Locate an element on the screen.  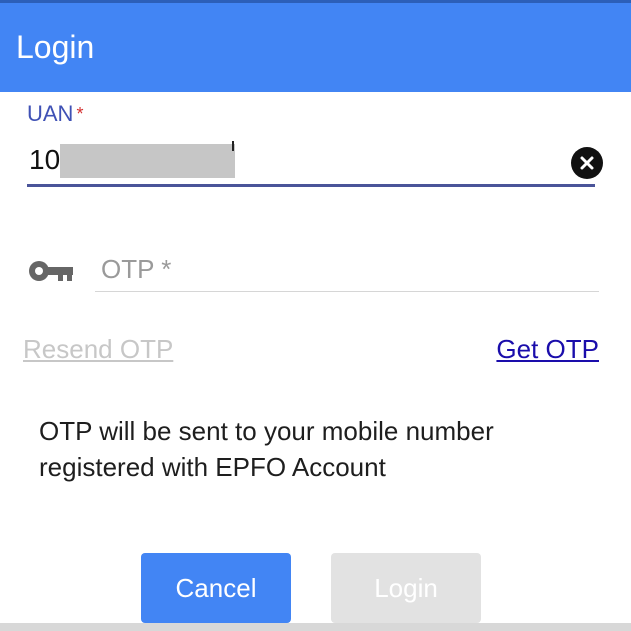
otp-input is located at coordinates (347, 270).